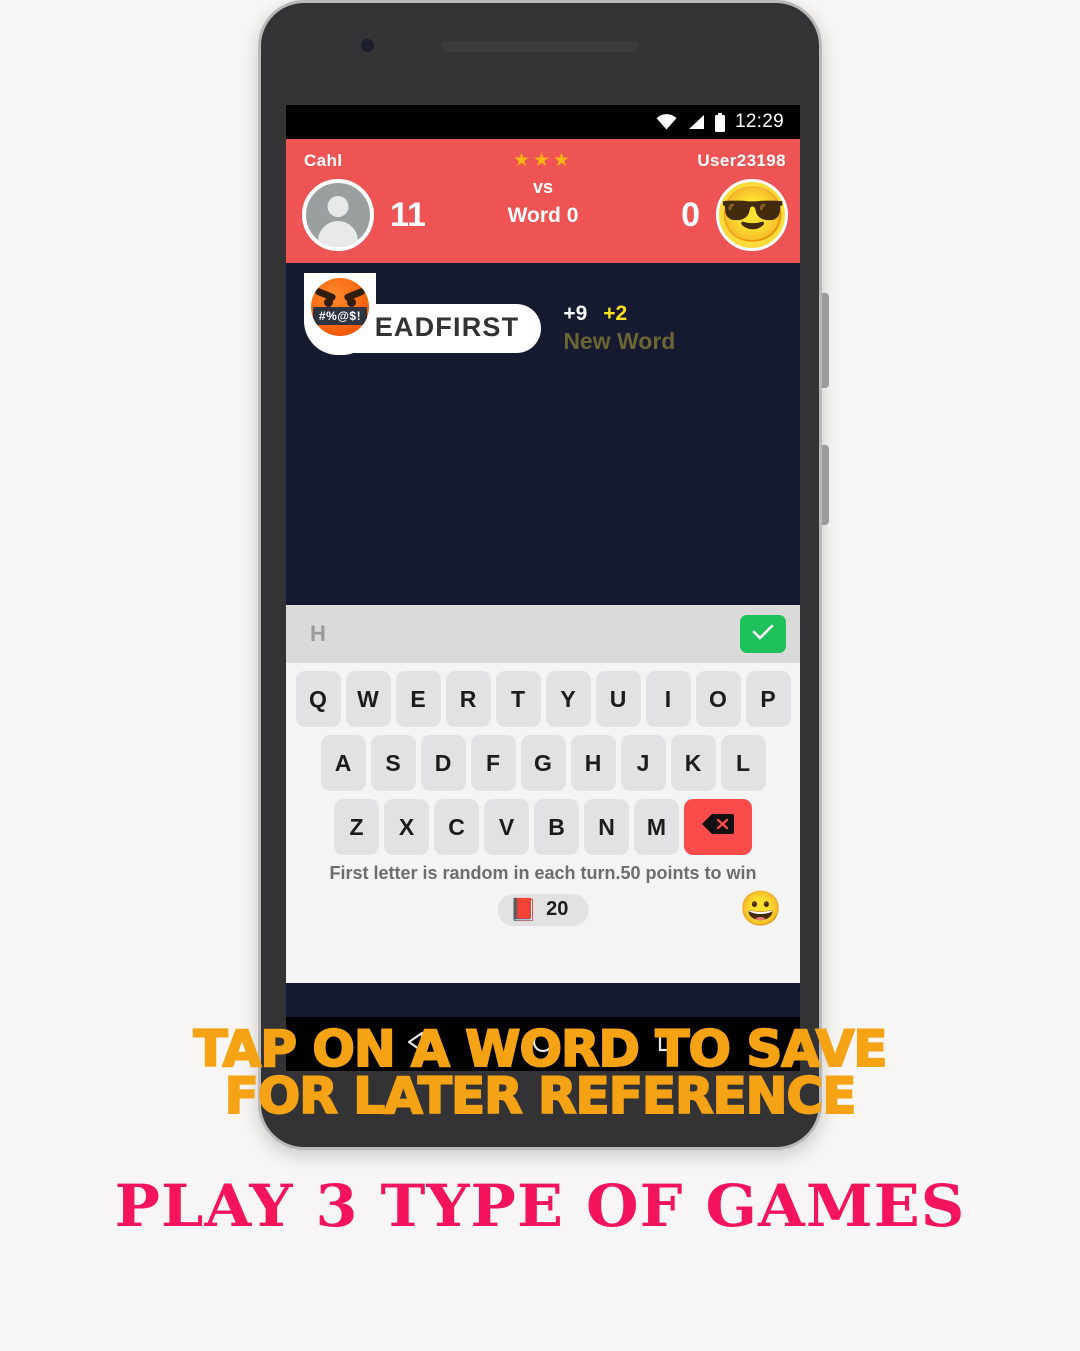 This screenshot has width=1080, height=1351. What do you see at coordinates (543, 122) in the screenshot?
I see `status-bar: 12:29` at bounding box center [543, 122].